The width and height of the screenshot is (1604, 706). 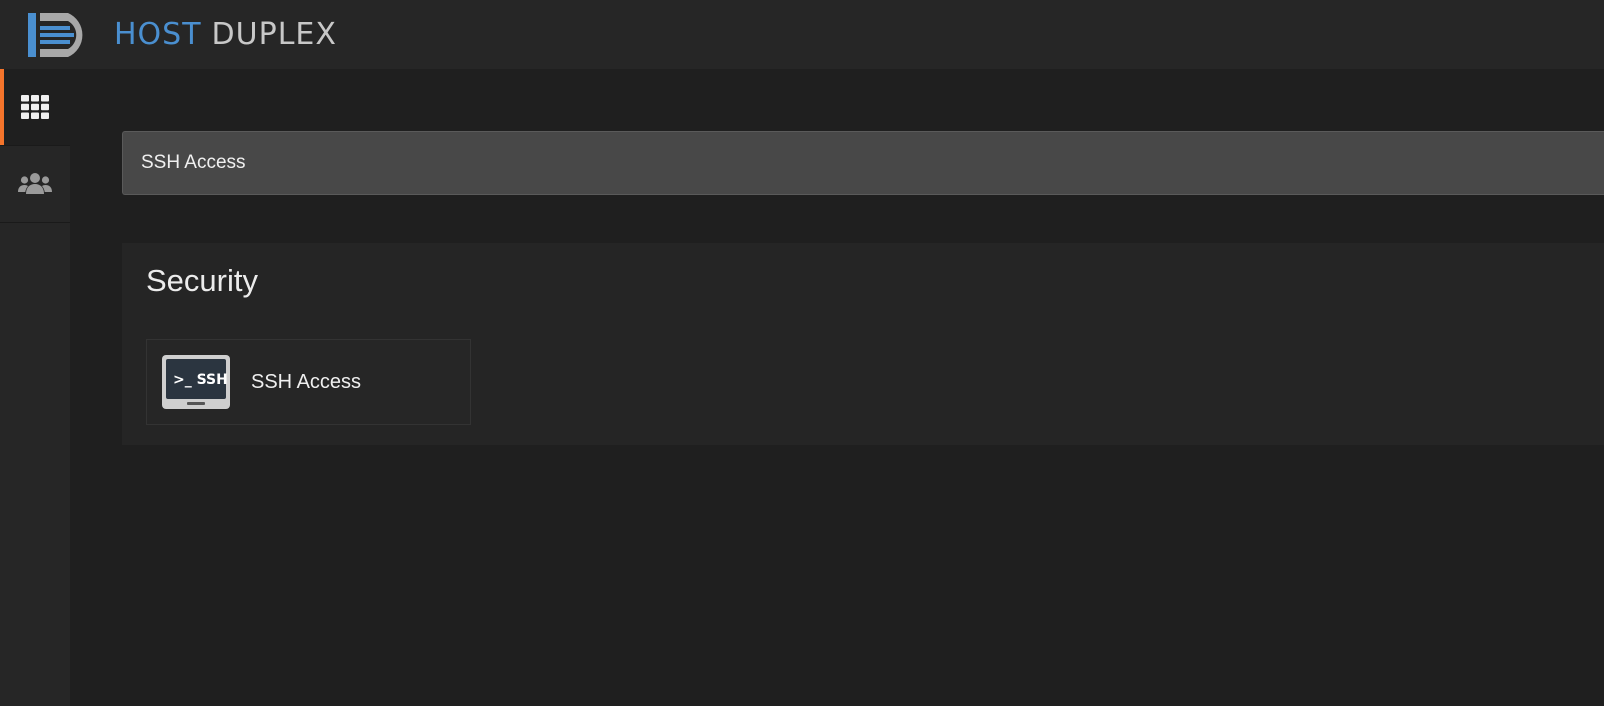 I want to click on ssh-access-tool: >_ SSH SSH Access, so click(x=308, y=382).